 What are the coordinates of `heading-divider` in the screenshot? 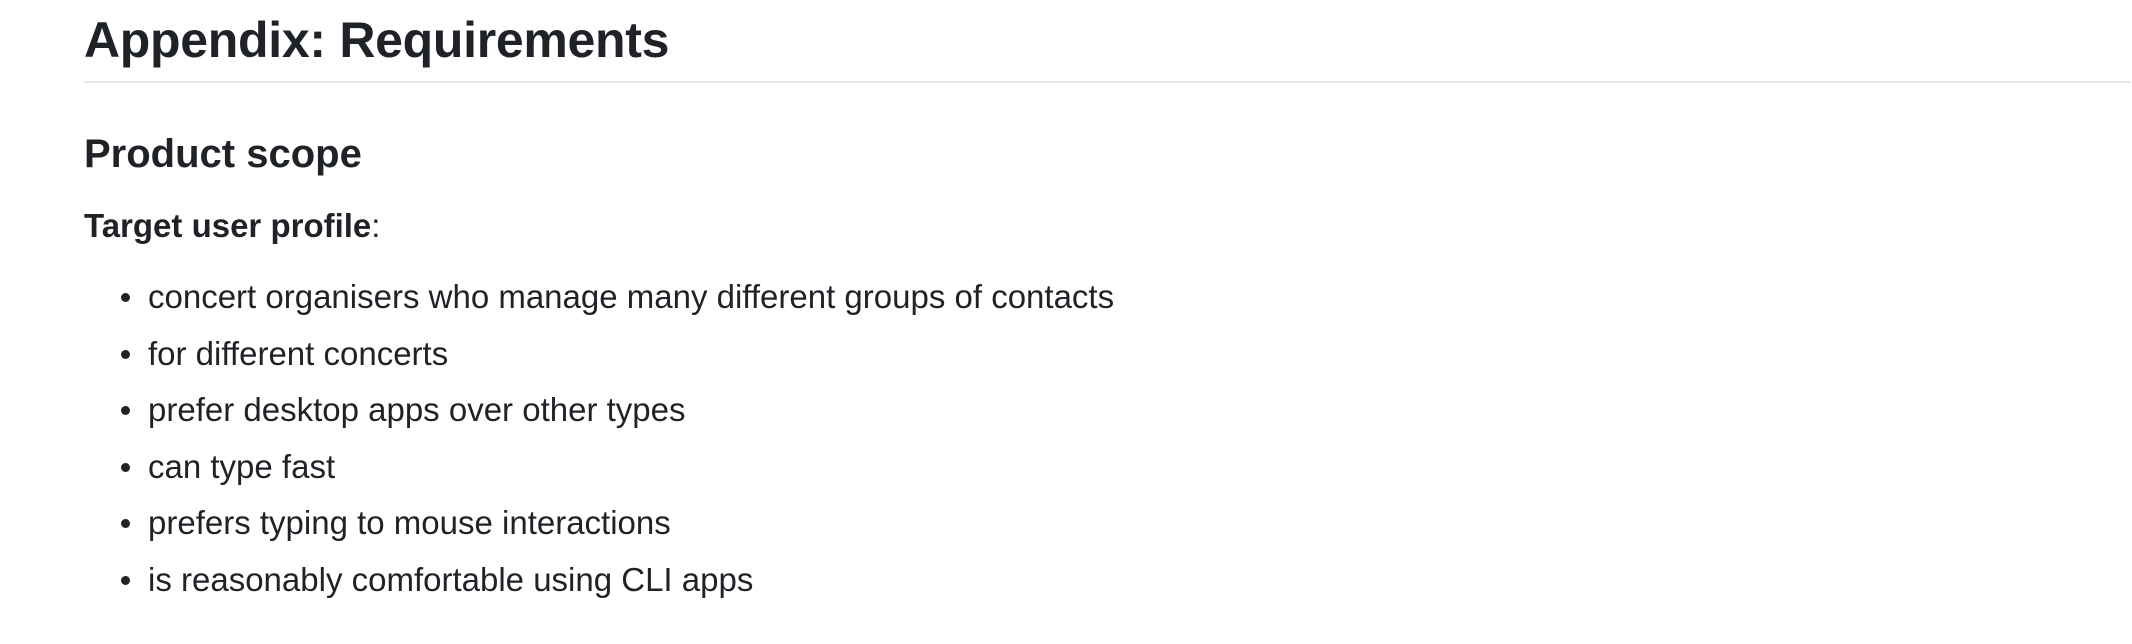 It's located at (1107, 82).